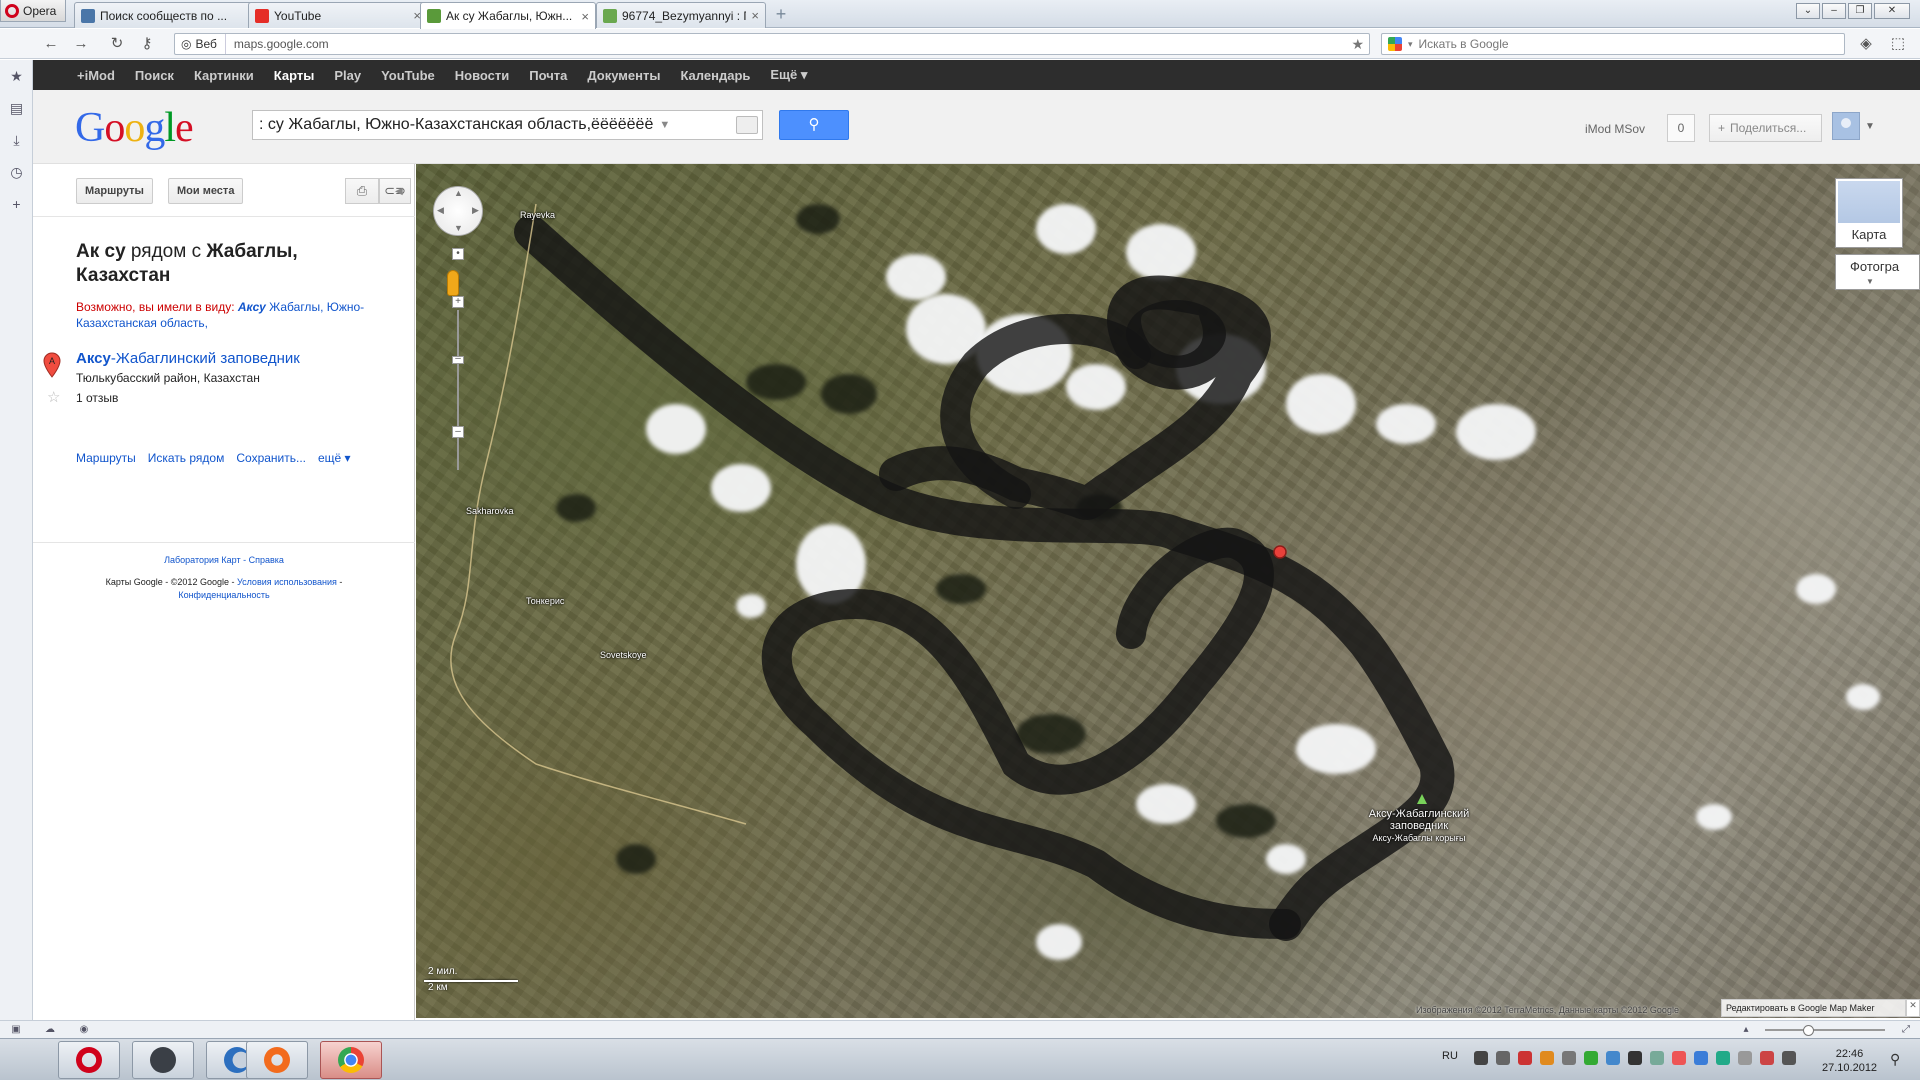 This screenshot has width=1920, height=1080. I want to click on maximize-icon: ❐, so click(1860, 11).